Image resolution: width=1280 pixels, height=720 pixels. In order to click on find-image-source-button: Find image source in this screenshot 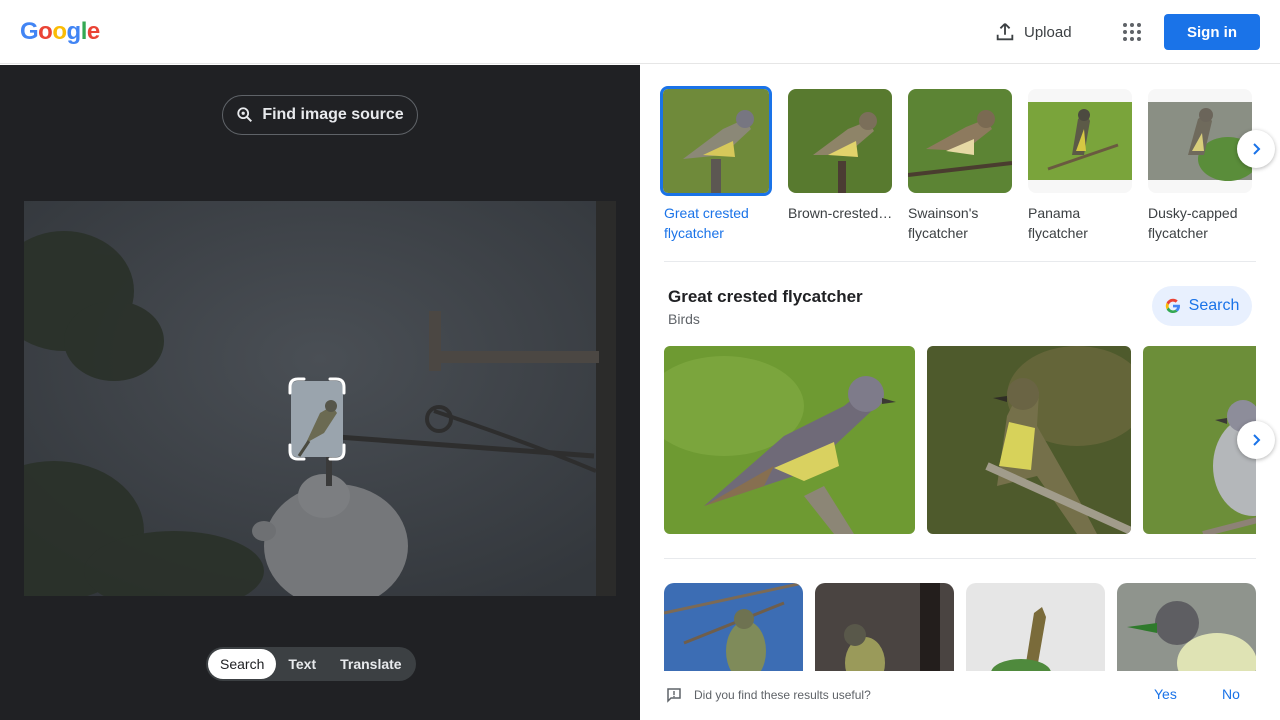, I will do `click(320, 115)`.